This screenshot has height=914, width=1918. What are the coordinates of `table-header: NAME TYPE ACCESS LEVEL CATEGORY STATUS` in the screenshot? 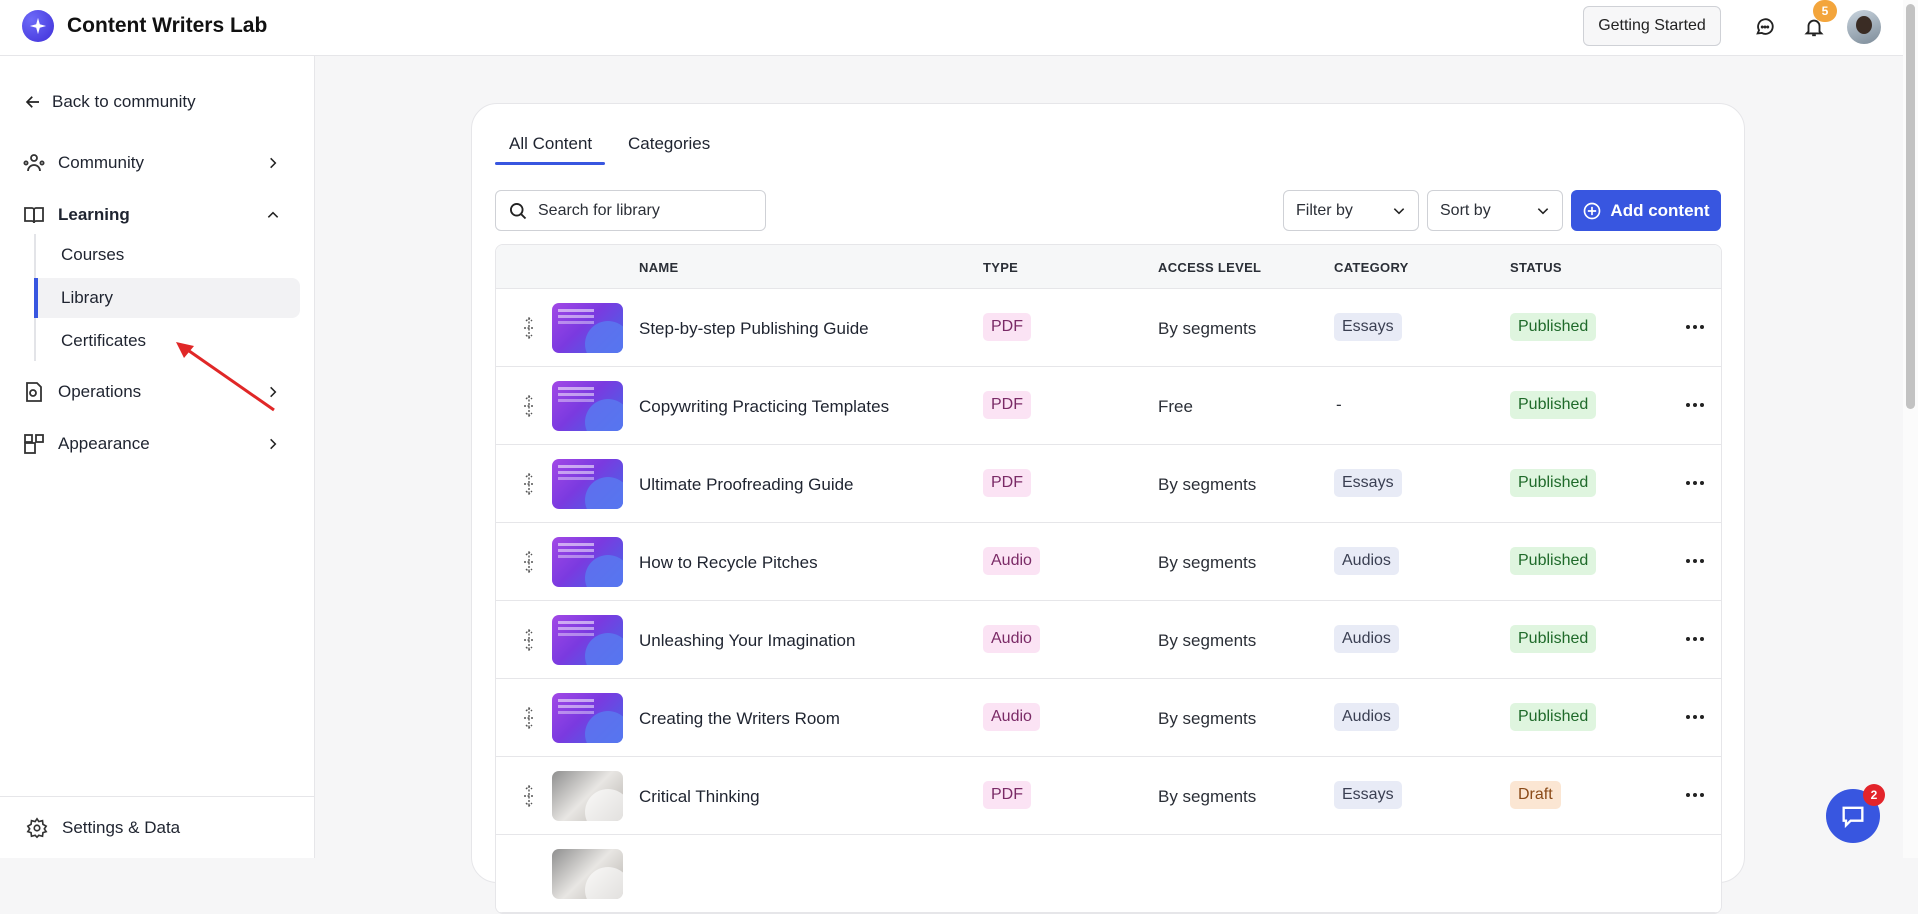 It's located at (1108, 267).